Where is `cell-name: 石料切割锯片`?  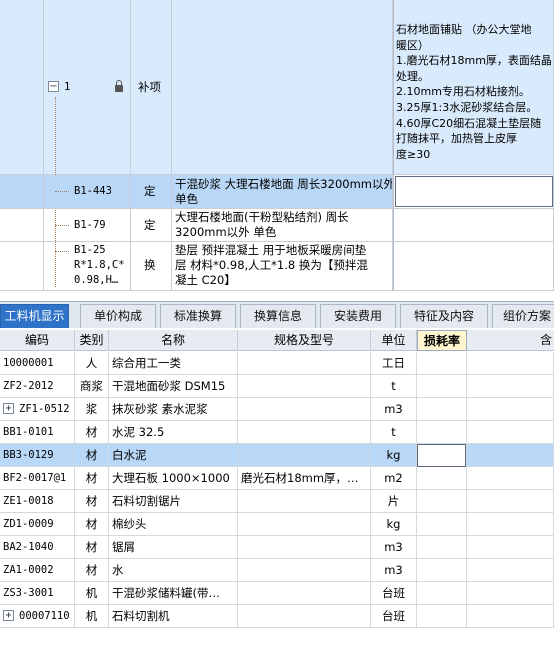 cell-name: 石料切割锯片 is located at coordinates (173, 501).